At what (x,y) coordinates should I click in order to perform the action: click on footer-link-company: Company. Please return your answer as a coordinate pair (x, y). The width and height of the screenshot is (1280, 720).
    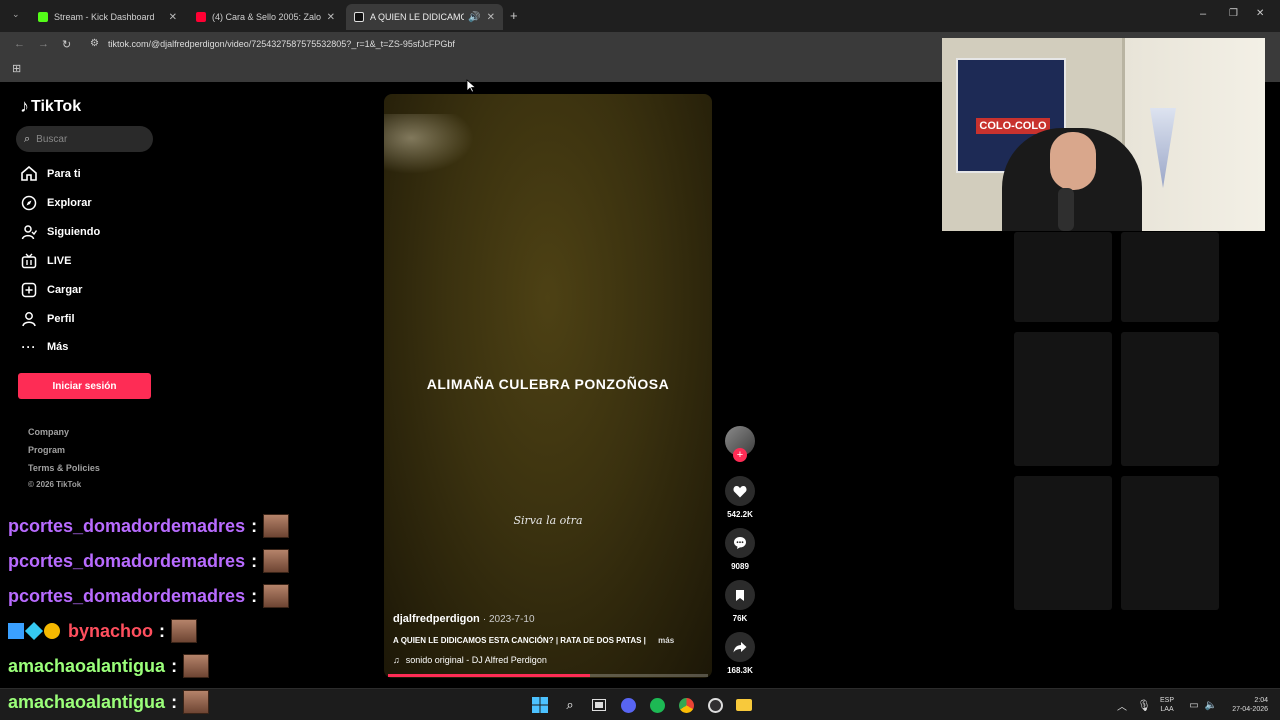
    Looking at the image, I should click on (48, 432).